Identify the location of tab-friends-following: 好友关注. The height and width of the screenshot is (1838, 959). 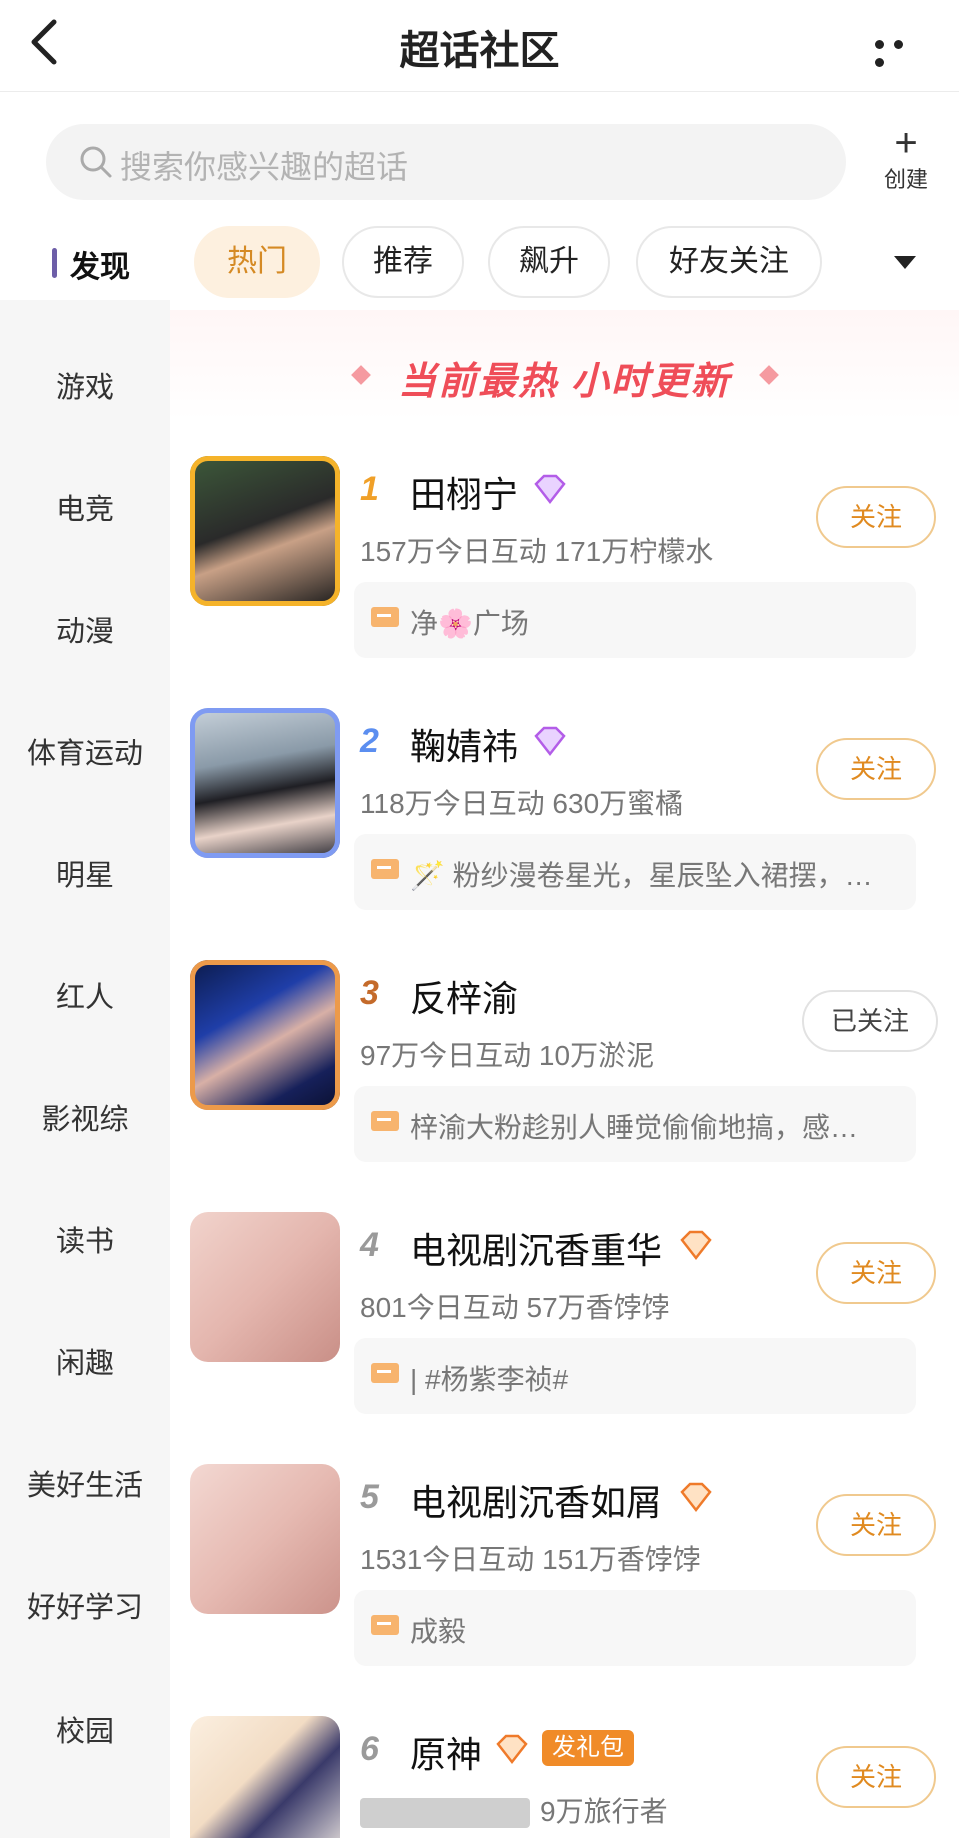
(729, 262).